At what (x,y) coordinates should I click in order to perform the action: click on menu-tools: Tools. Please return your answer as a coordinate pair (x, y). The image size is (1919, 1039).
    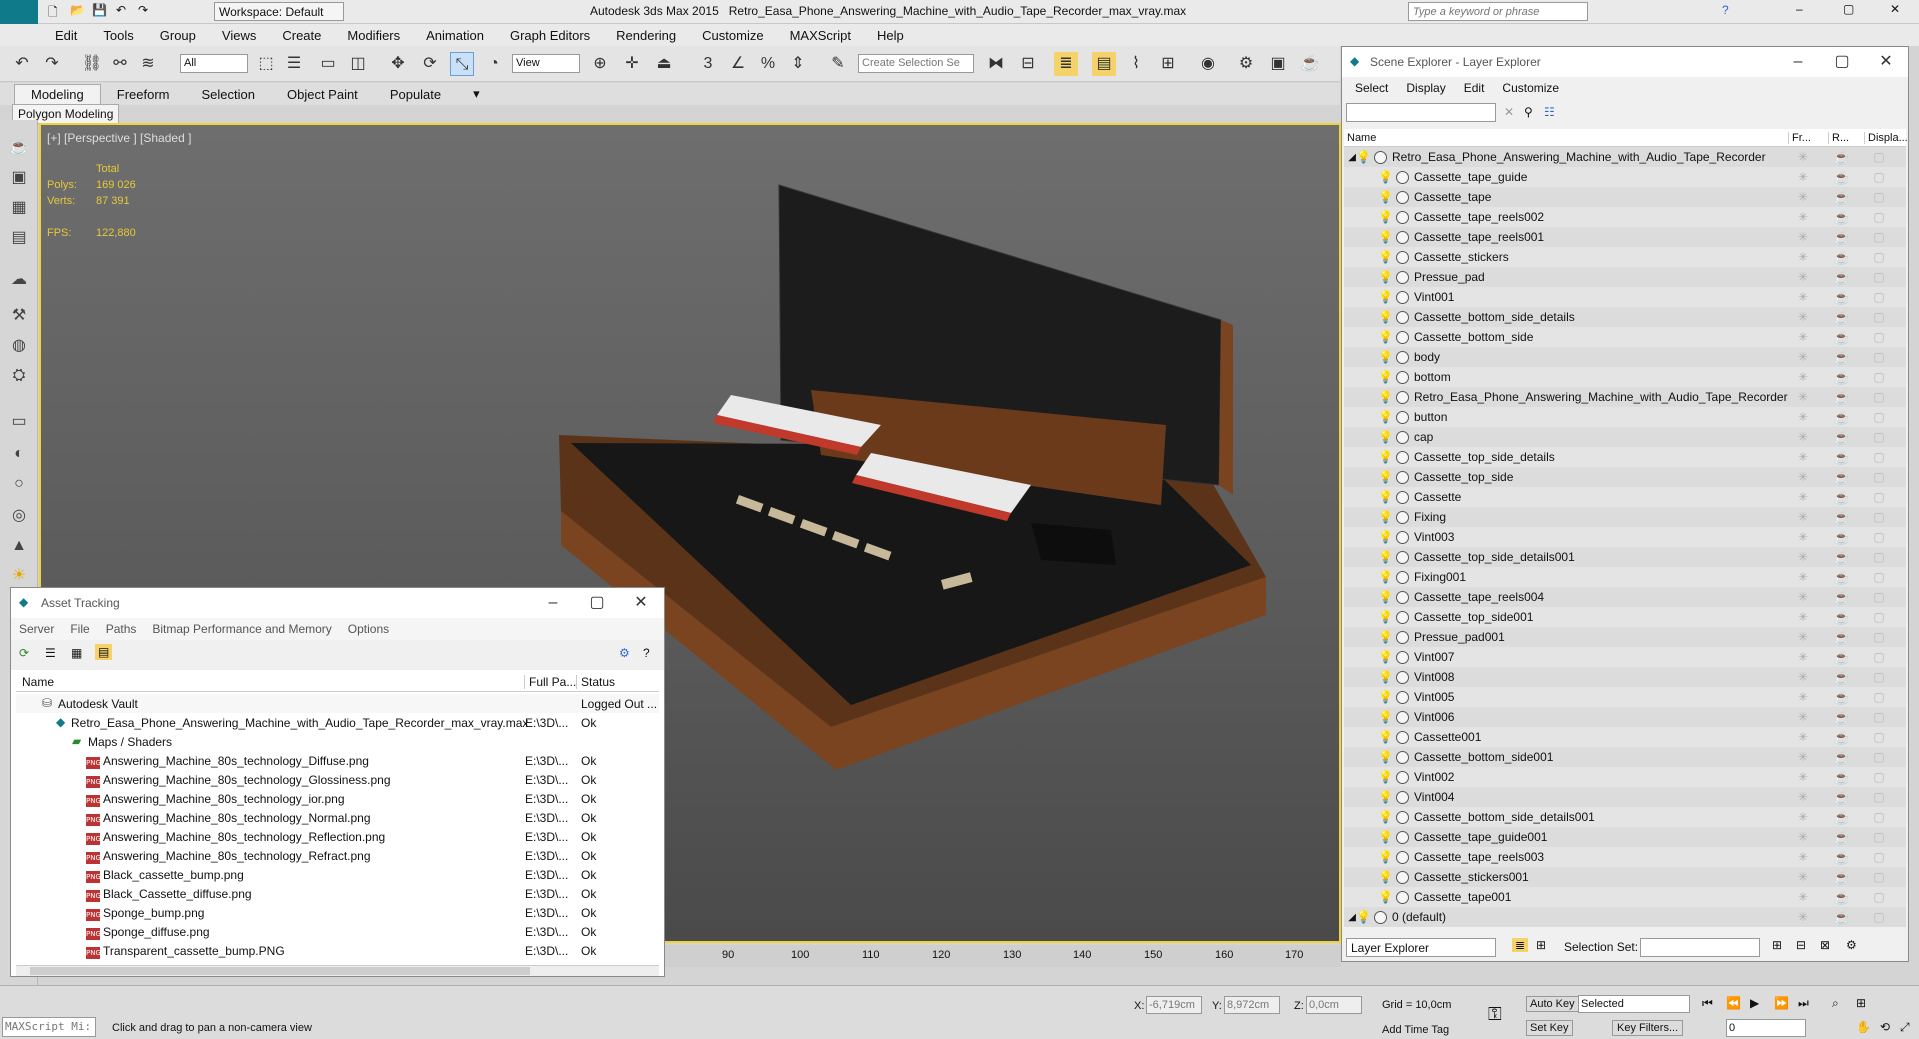
    Looking at the image, I should click on (118, 35).